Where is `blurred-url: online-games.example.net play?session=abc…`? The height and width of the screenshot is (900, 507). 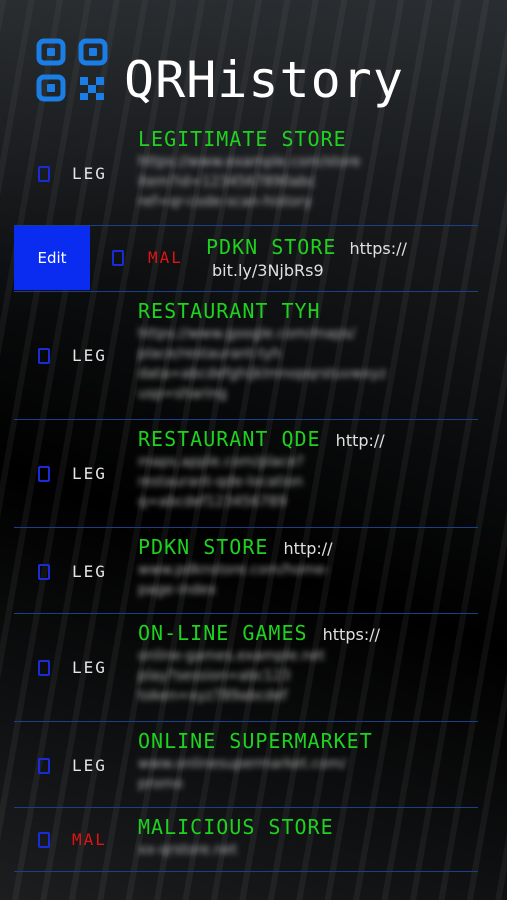
blurred-url: online-games.example.net play?session=abc… is located at coordinates (231, 676).